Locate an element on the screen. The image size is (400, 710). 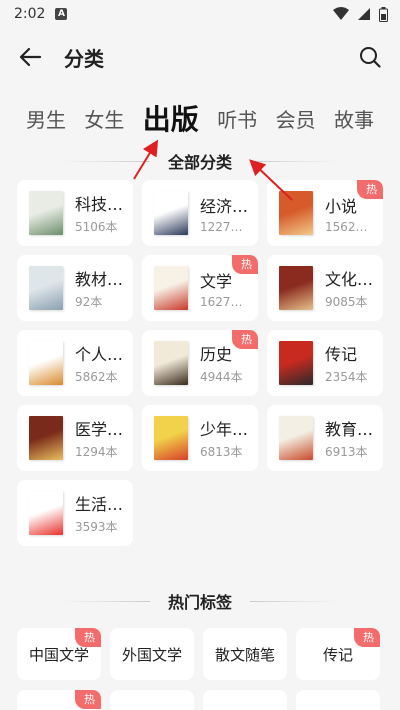
category-card: 生活… 3593本 is located at coordinates (75, 513).